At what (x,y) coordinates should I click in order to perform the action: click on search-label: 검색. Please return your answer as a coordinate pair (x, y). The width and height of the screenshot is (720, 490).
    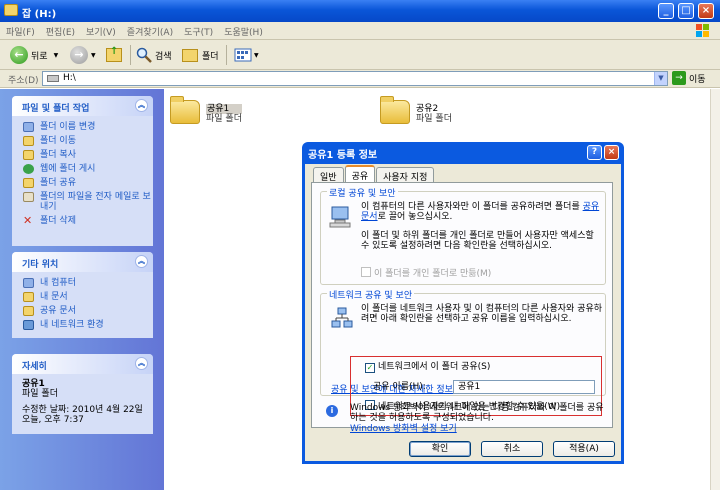
    Looking at the image, I should click on (163, 56).